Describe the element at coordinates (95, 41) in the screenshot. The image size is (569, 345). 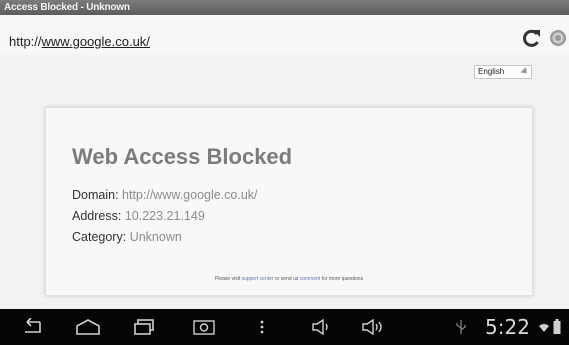
I see `url-host: www.google.co.uk/` at that location.